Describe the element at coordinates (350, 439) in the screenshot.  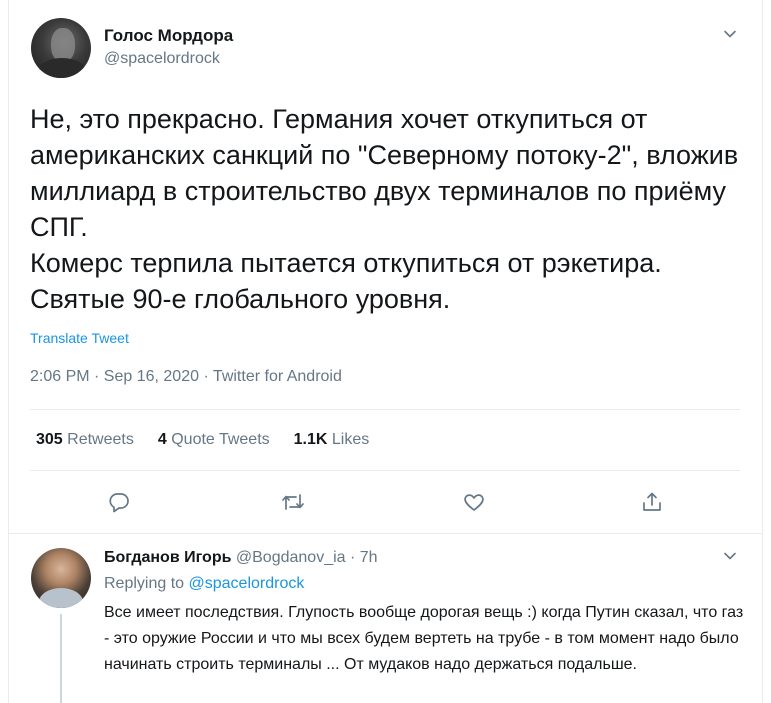
I see `likes-label: Likes` at that location.